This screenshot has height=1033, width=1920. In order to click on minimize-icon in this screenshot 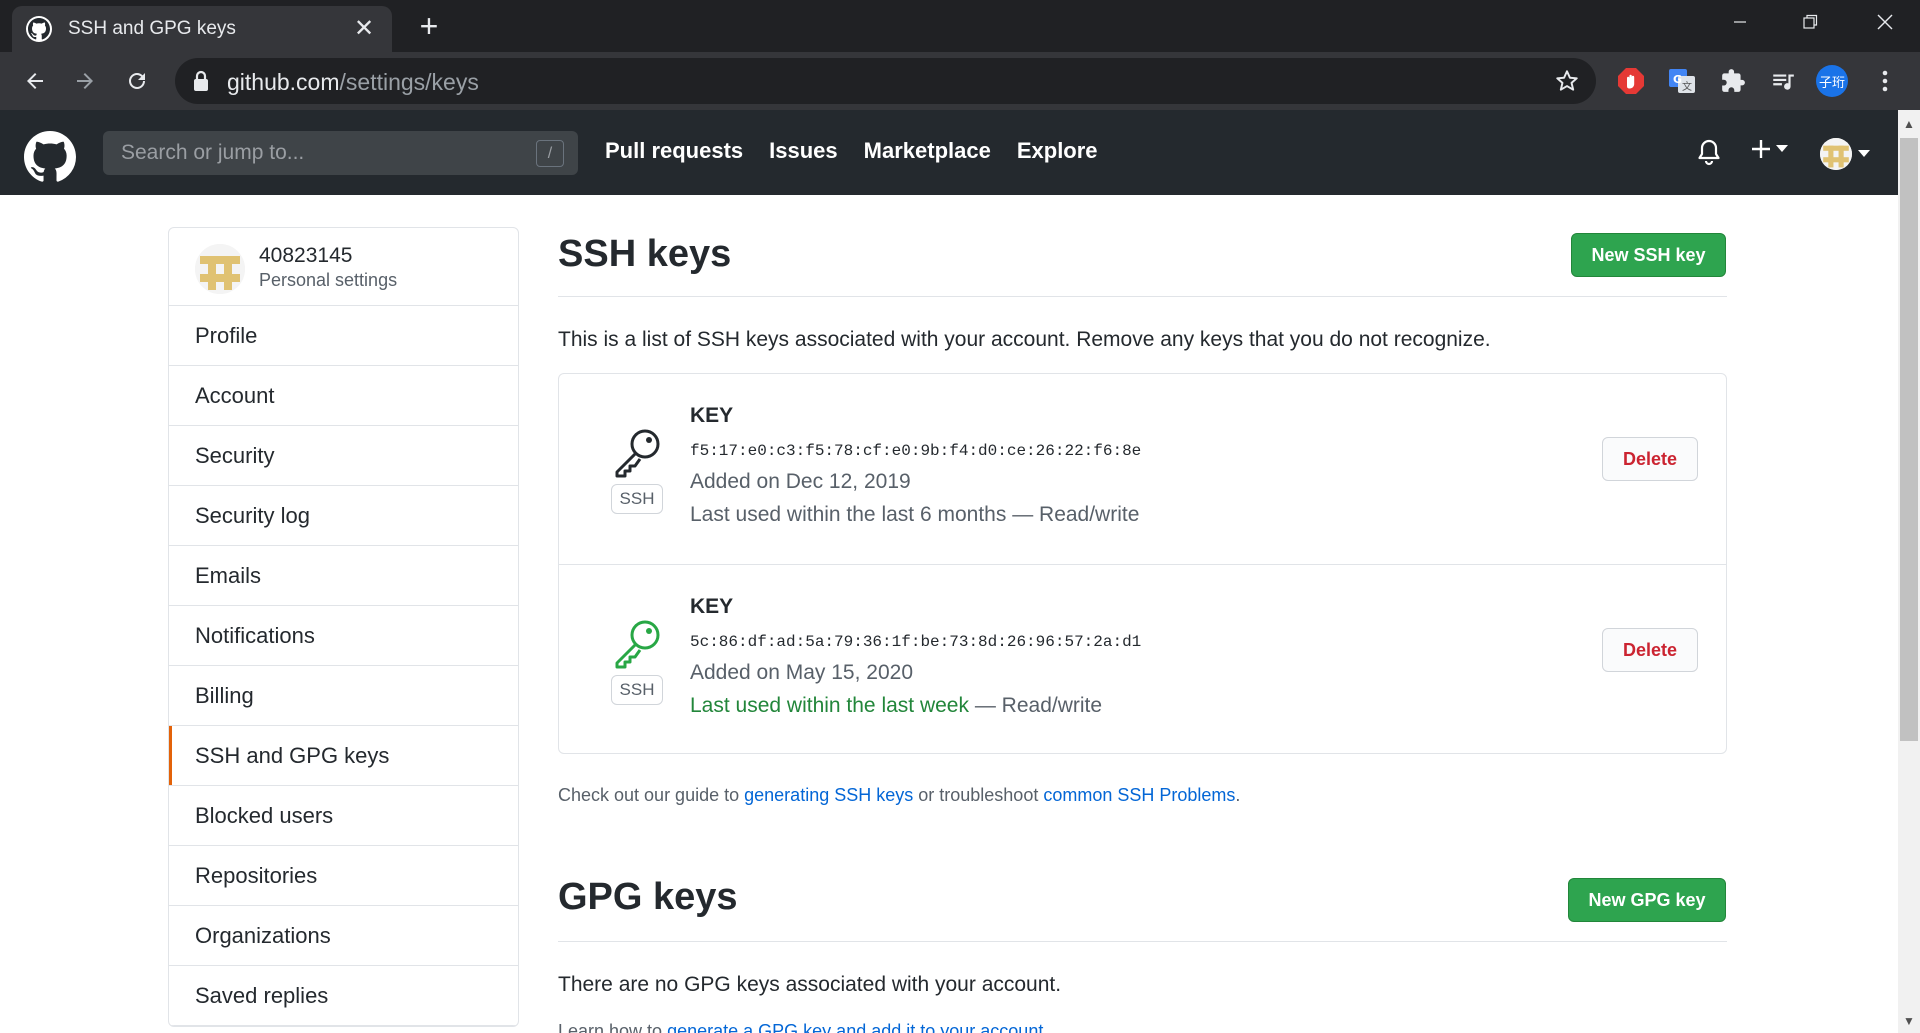, I will do `click(1740, 22)`.